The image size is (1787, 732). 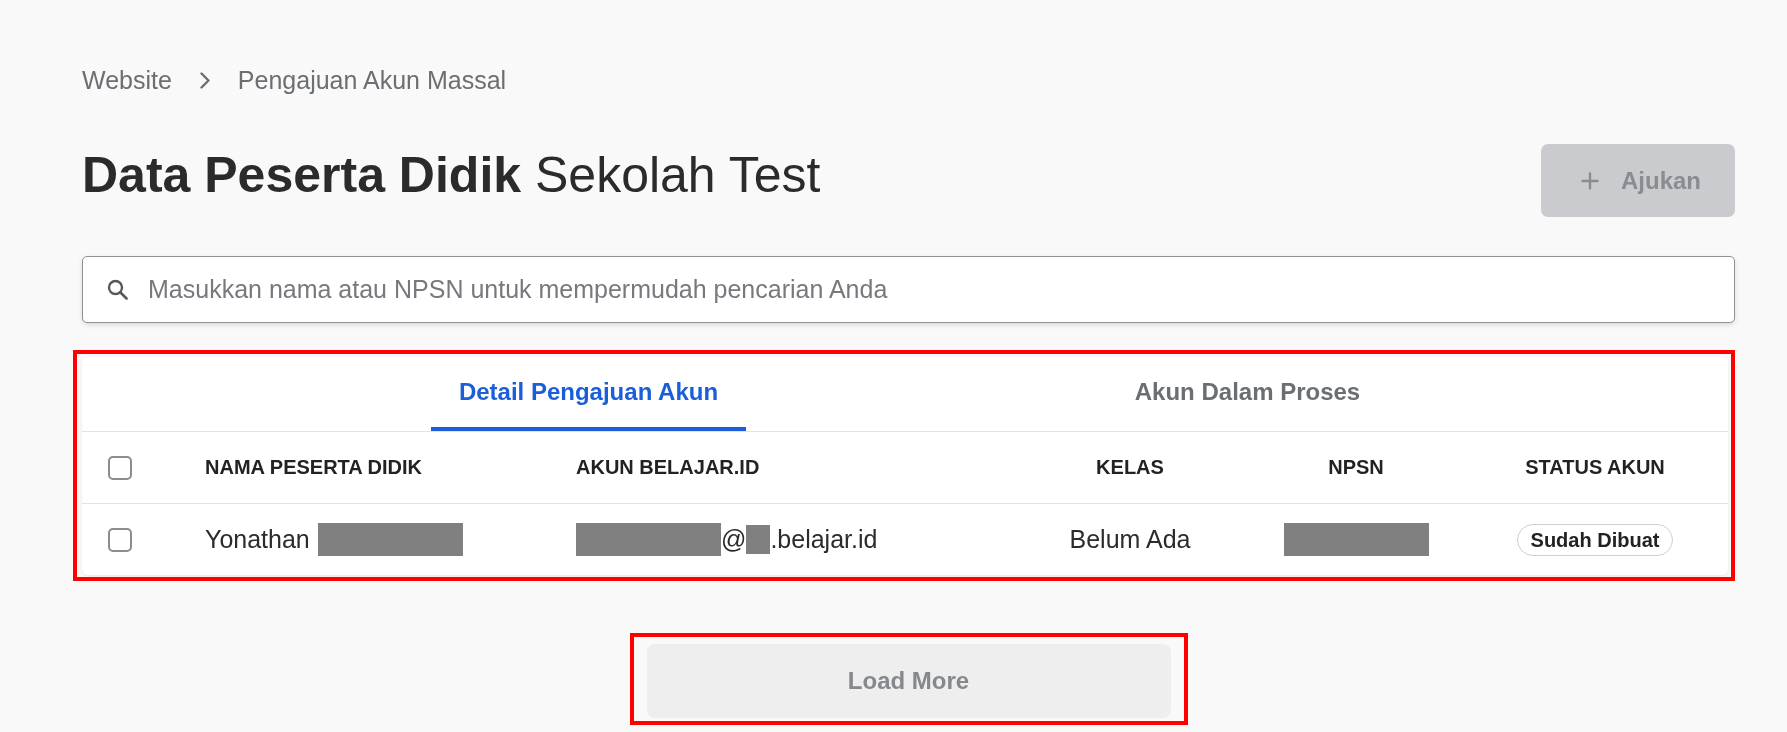 I want to click on chevron-right-icon, so click(x=204, y=80).